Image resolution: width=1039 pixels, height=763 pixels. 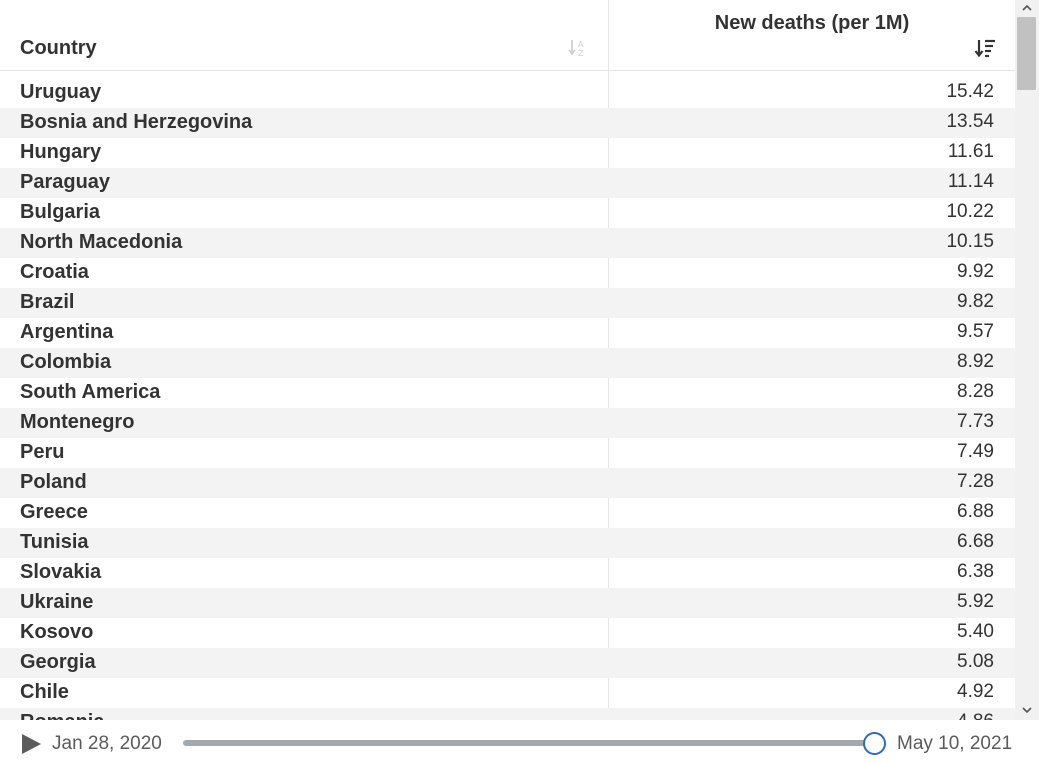 What do you see at coordinates (970, 181) in the screenshot?
I see `deaths-value-cell: 11.14` at bounding box center [970, 181].